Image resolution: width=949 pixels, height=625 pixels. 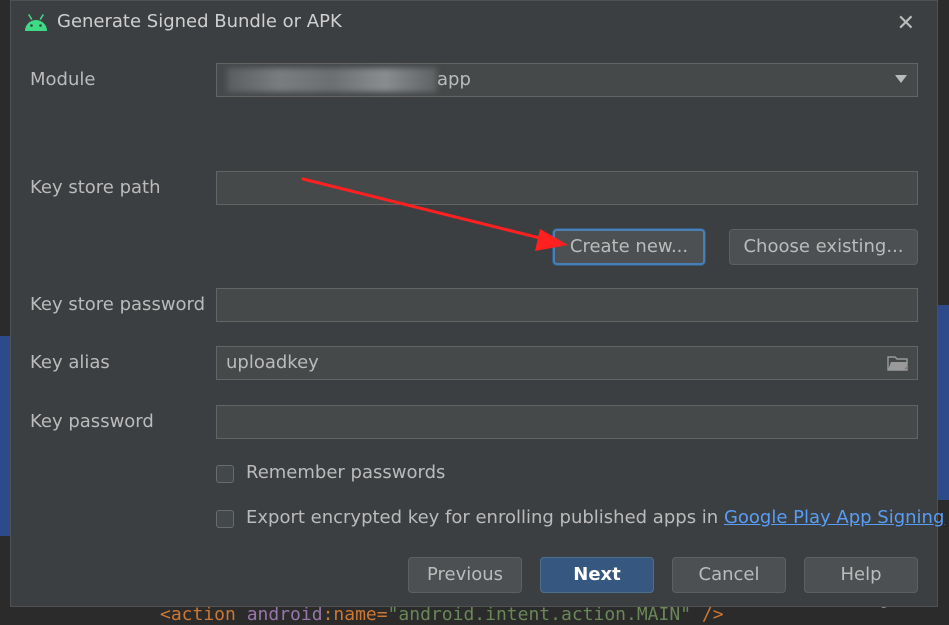 What do you see at coordinates (272, 362) in the screenshot?
I see `key-alias-value: uploadkey` at bounding box center [272, 362].